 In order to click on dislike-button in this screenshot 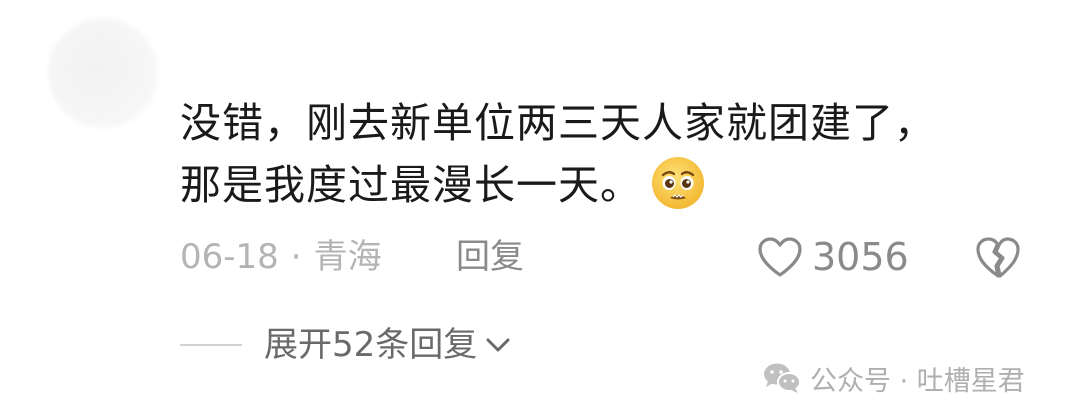, I will do `click(998, 257)`.